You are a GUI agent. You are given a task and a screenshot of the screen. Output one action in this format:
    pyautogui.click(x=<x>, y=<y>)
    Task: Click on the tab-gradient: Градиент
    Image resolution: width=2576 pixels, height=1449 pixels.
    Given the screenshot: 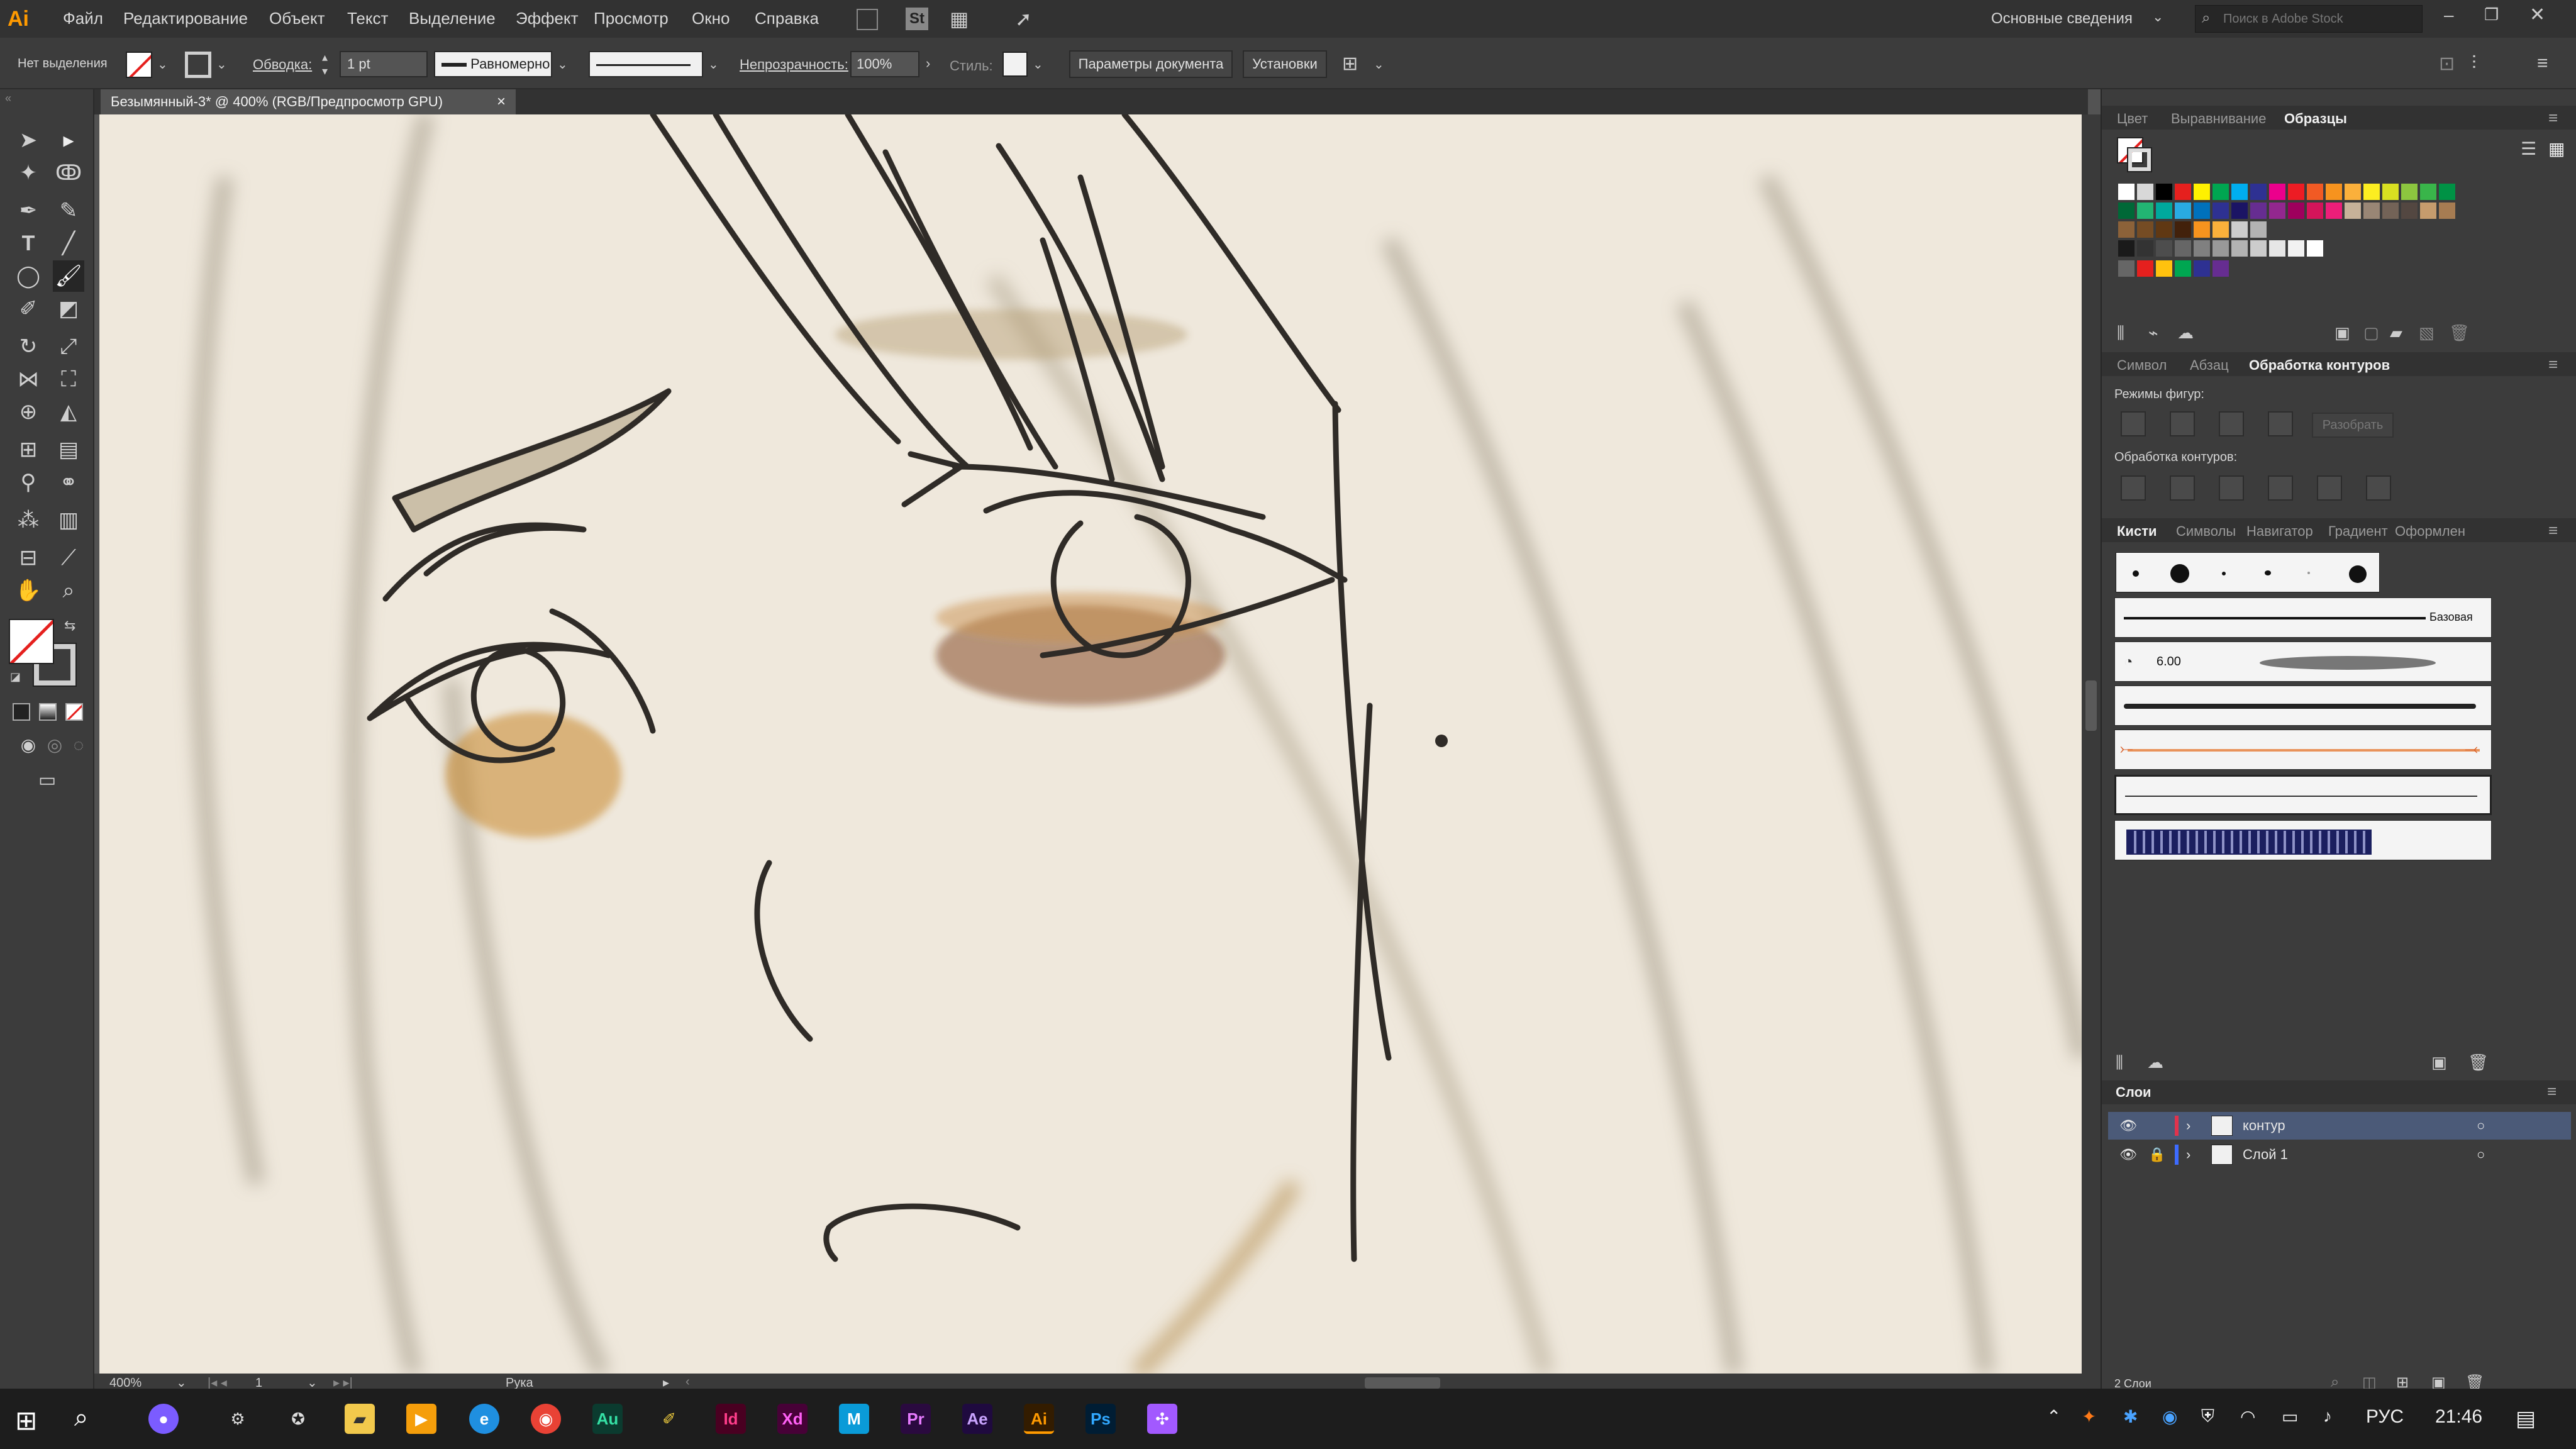 What is the action you would take?
    pyautogui.click(x=2358, y=531)
    